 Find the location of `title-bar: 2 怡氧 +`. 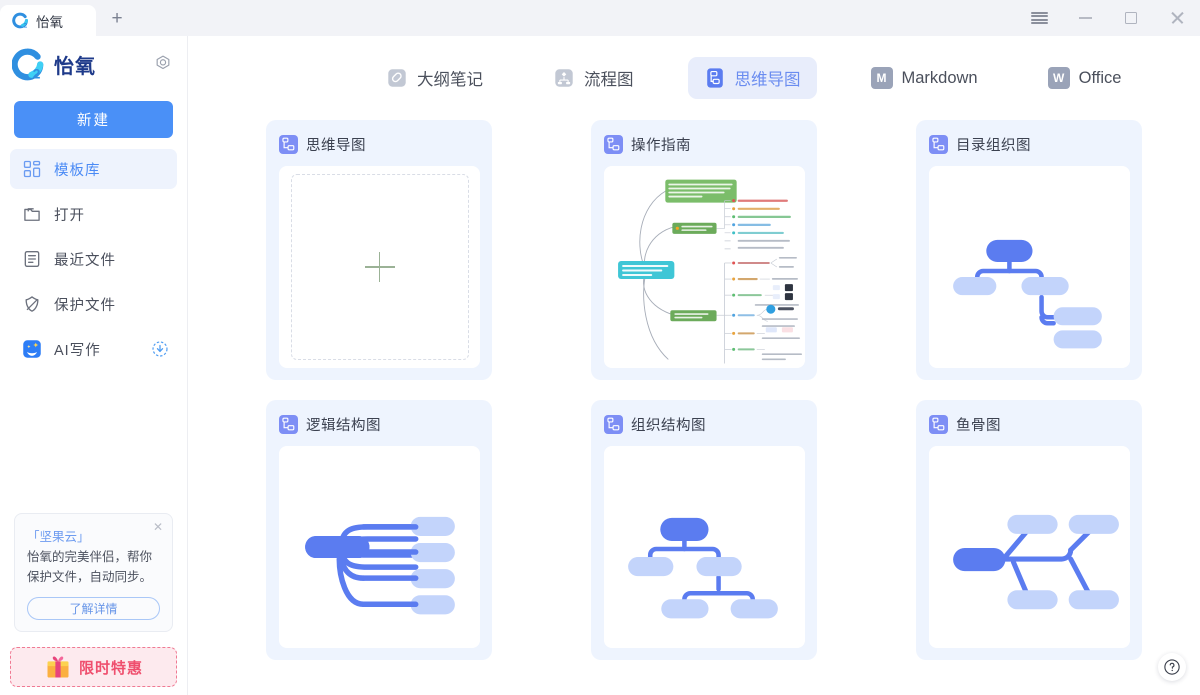

title-bar: 2 怡氧 + is located at coordinates (600, 18).